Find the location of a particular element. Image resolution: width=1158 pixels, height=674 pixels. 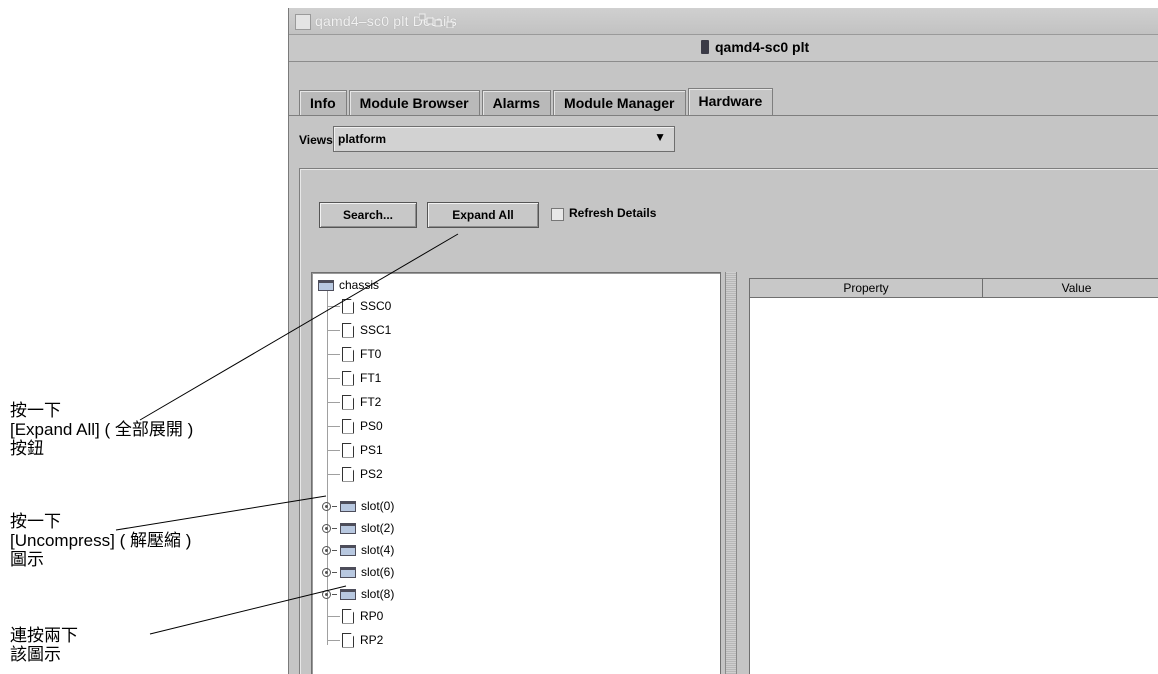

split-pane-divider is located at coordinates (731, 473).